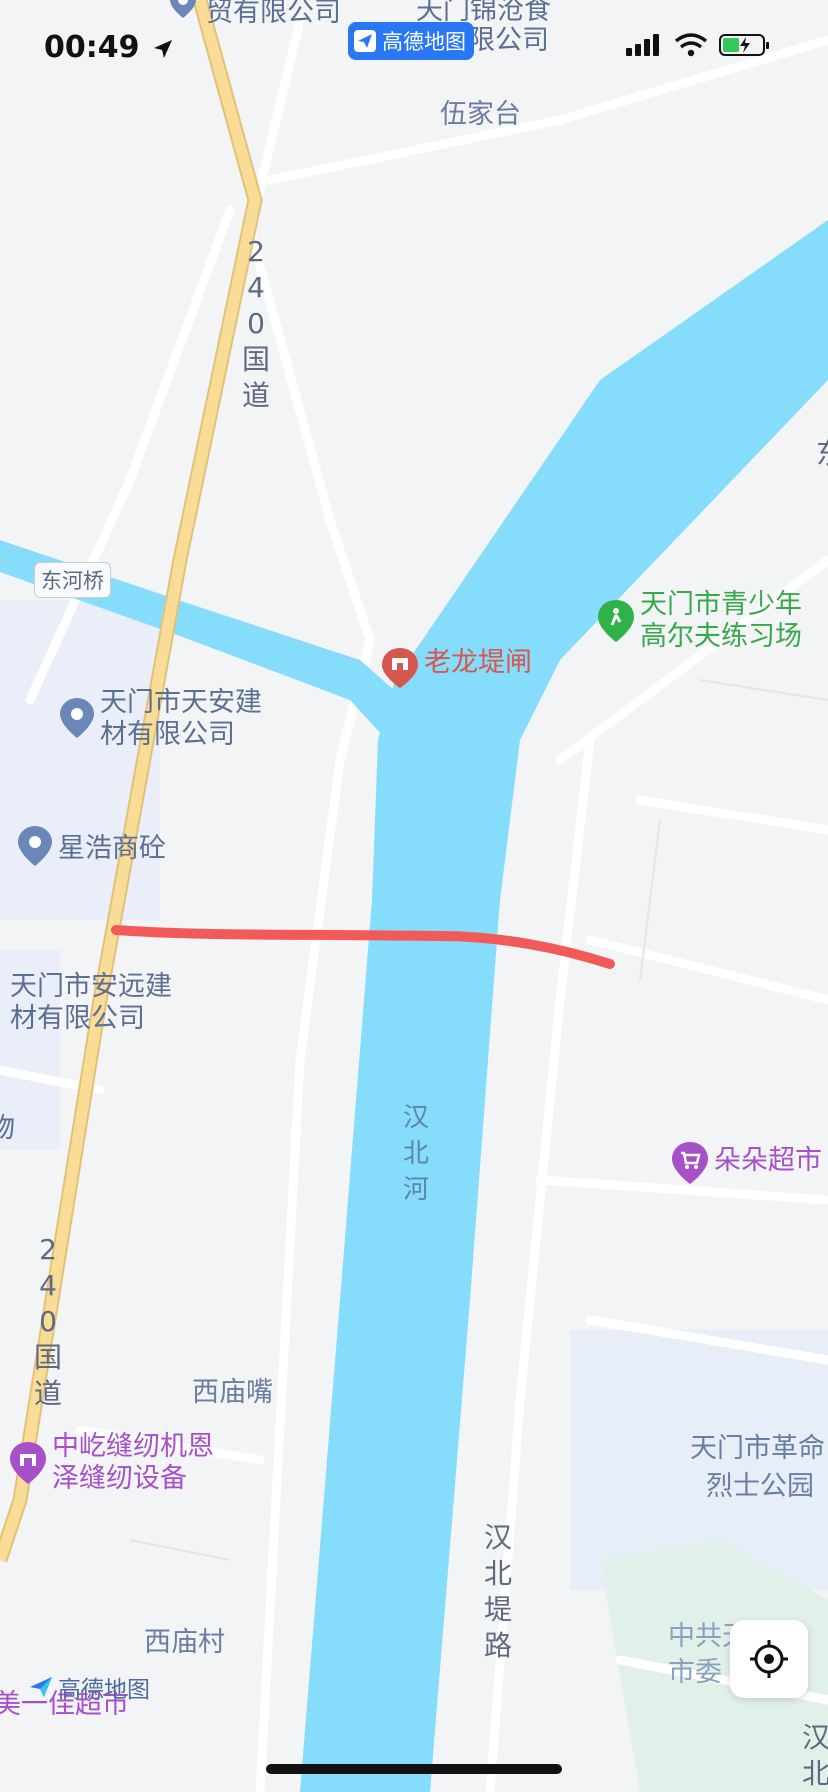 The image size is (828, 1792). Describe the element at coordinates (822, 452) in the screenshot. I see `road-label: 东` at that location.